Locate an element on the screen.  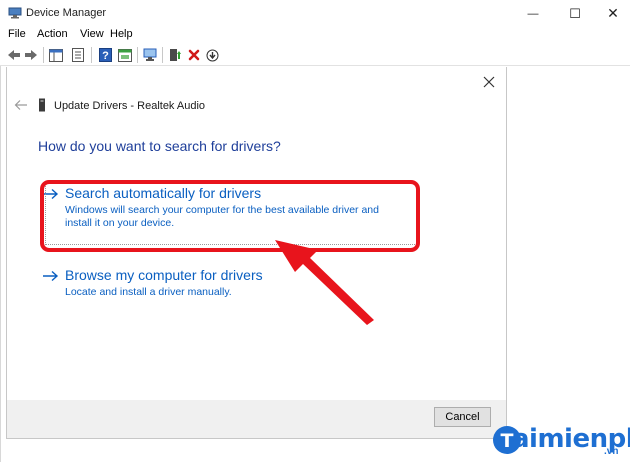
title-bar: Device Manager — ☐ ✕ is located at coordinates (315, 13).